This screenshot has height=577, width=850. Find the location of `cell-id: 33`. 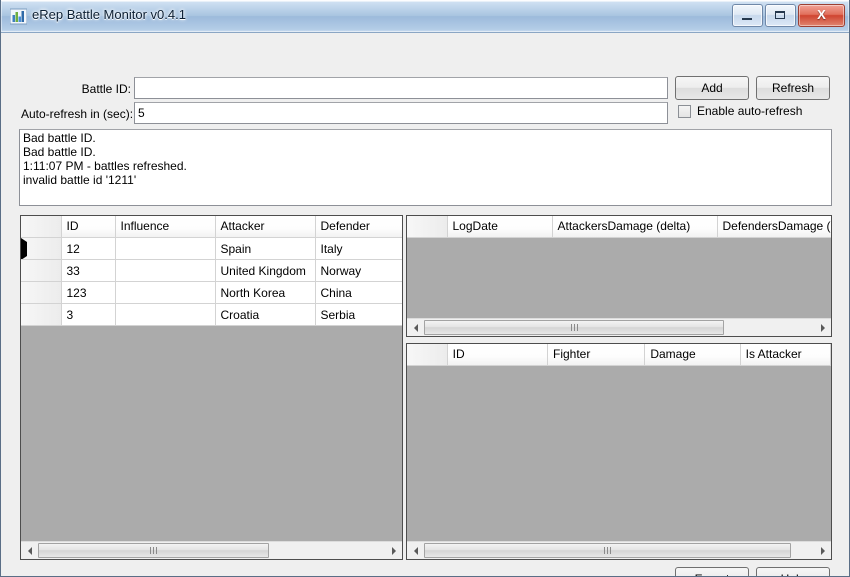

cell-id: 33 is located at coordinates (88, 270).